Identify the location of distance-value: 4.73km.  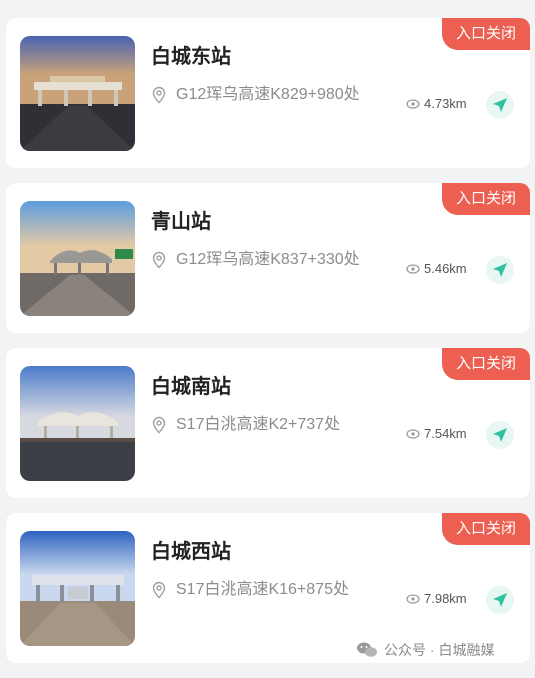
(445, 103).